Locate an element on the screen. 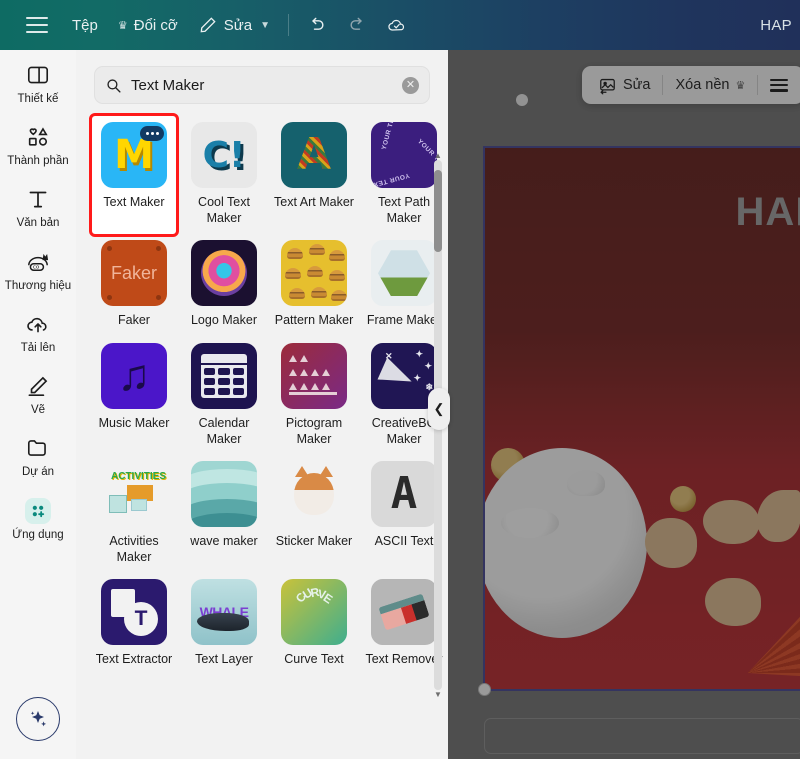  text-t-icon is located at coordinates (38, 199).